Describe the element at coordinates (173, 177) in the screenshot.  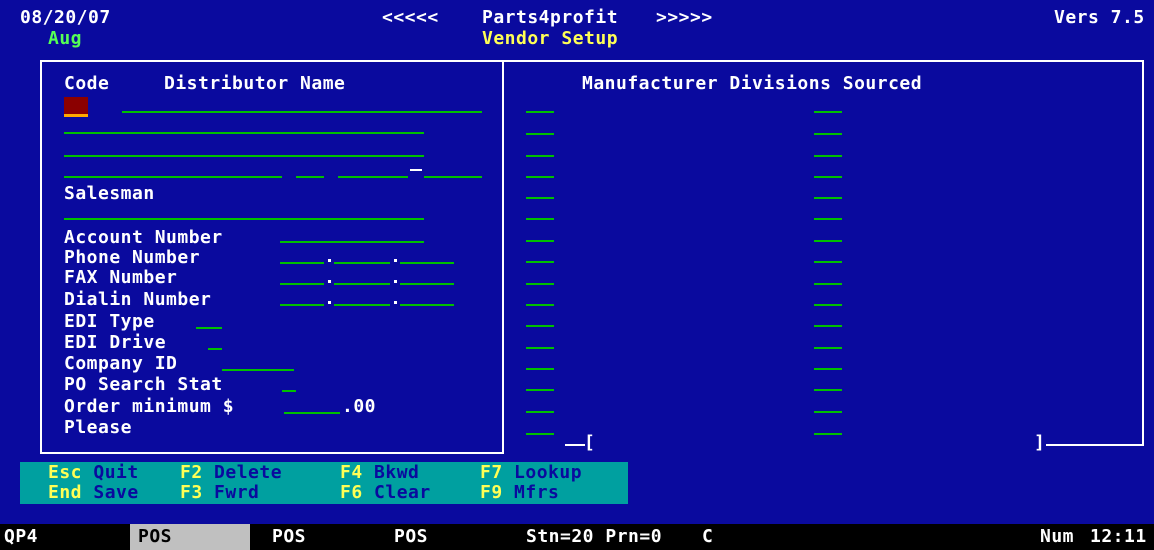
I see `city-field` at that location.